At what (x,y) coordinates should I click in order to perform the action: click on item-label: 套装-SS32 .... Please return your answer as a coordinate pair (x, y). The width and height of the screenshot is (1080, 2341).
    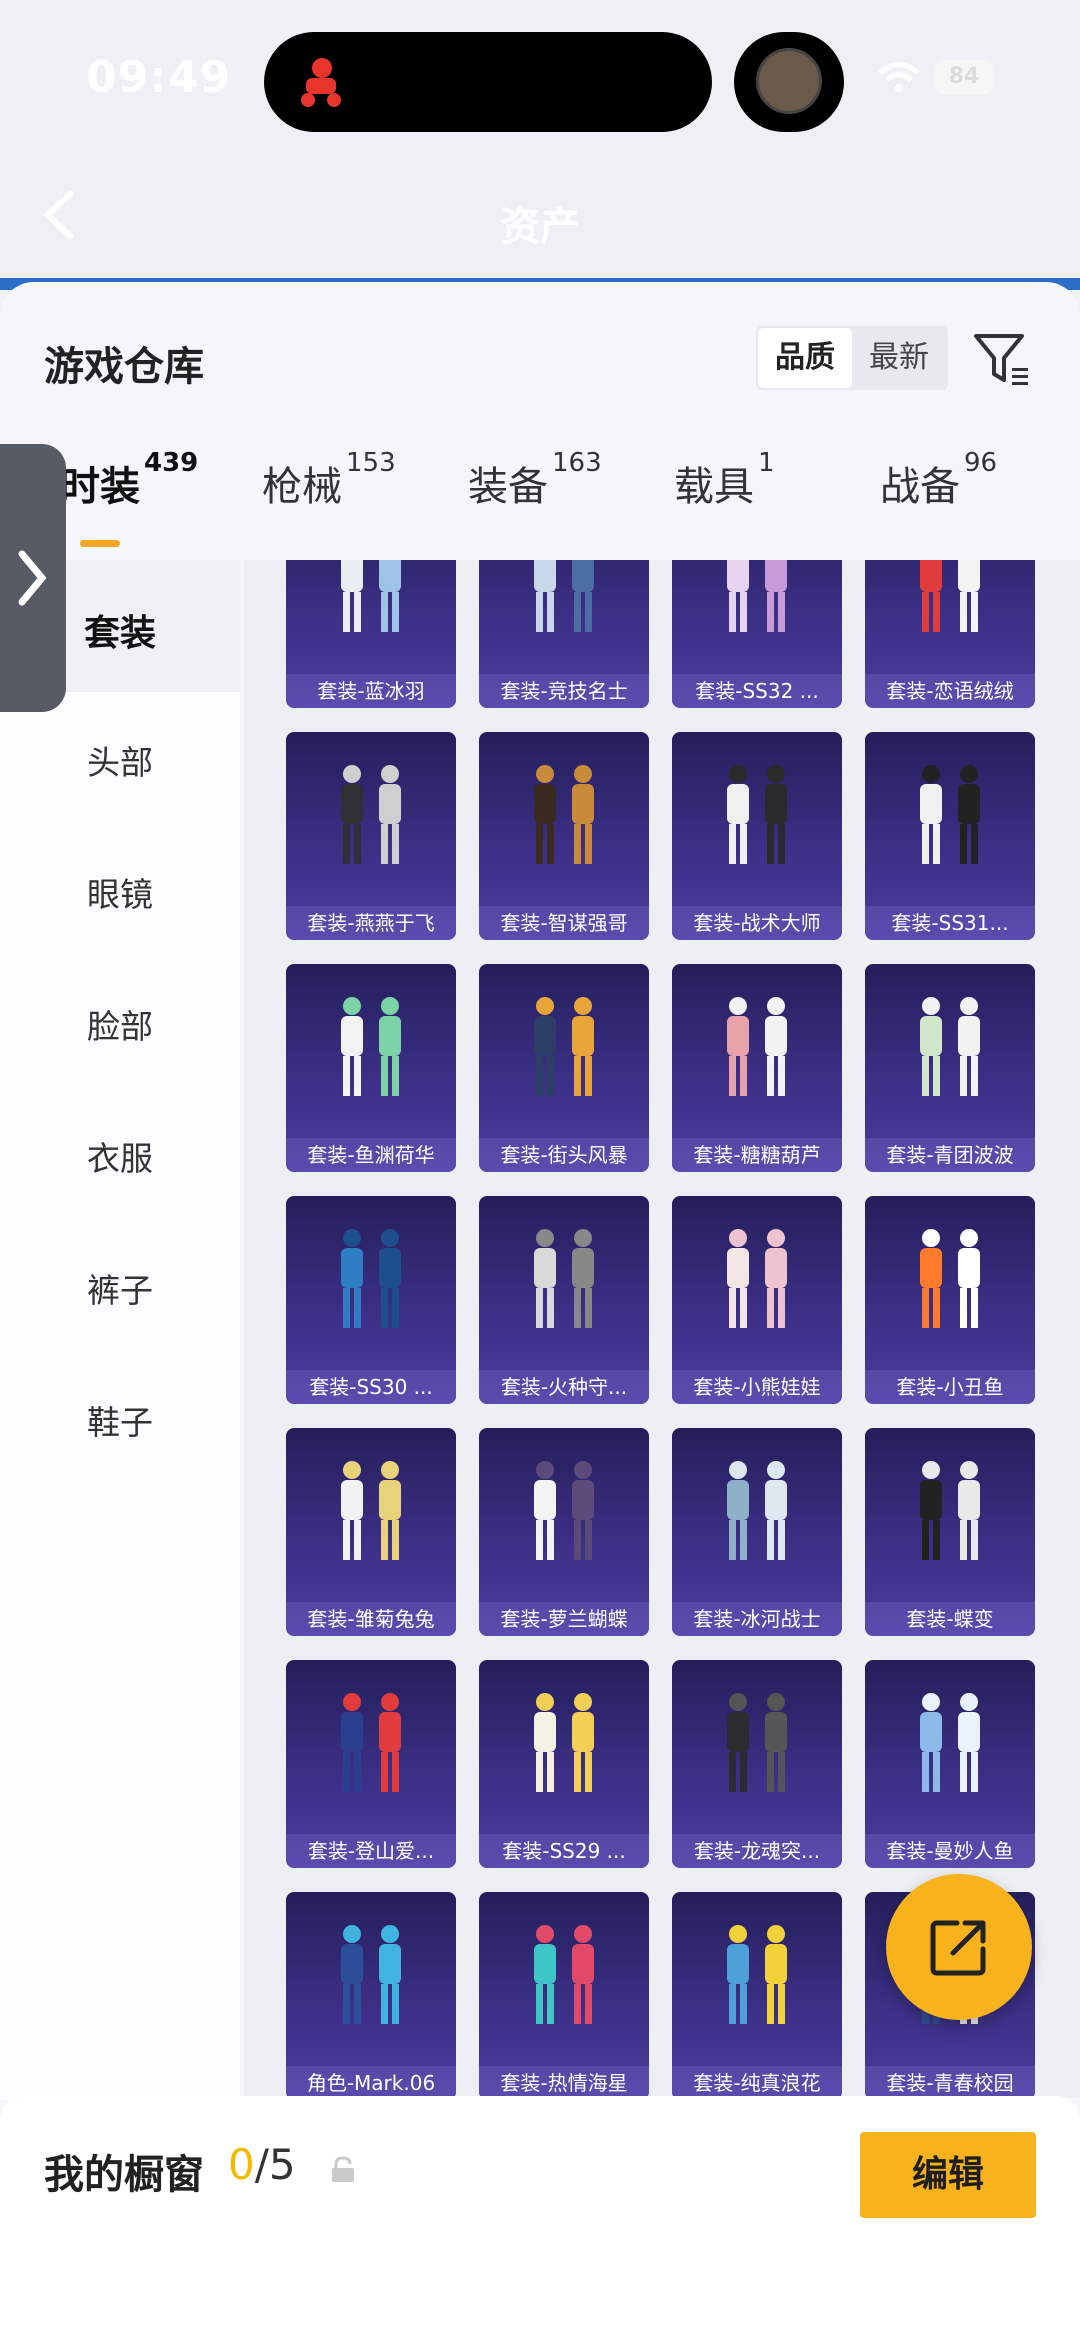
    Looking at the image, I should click on (757, 691).